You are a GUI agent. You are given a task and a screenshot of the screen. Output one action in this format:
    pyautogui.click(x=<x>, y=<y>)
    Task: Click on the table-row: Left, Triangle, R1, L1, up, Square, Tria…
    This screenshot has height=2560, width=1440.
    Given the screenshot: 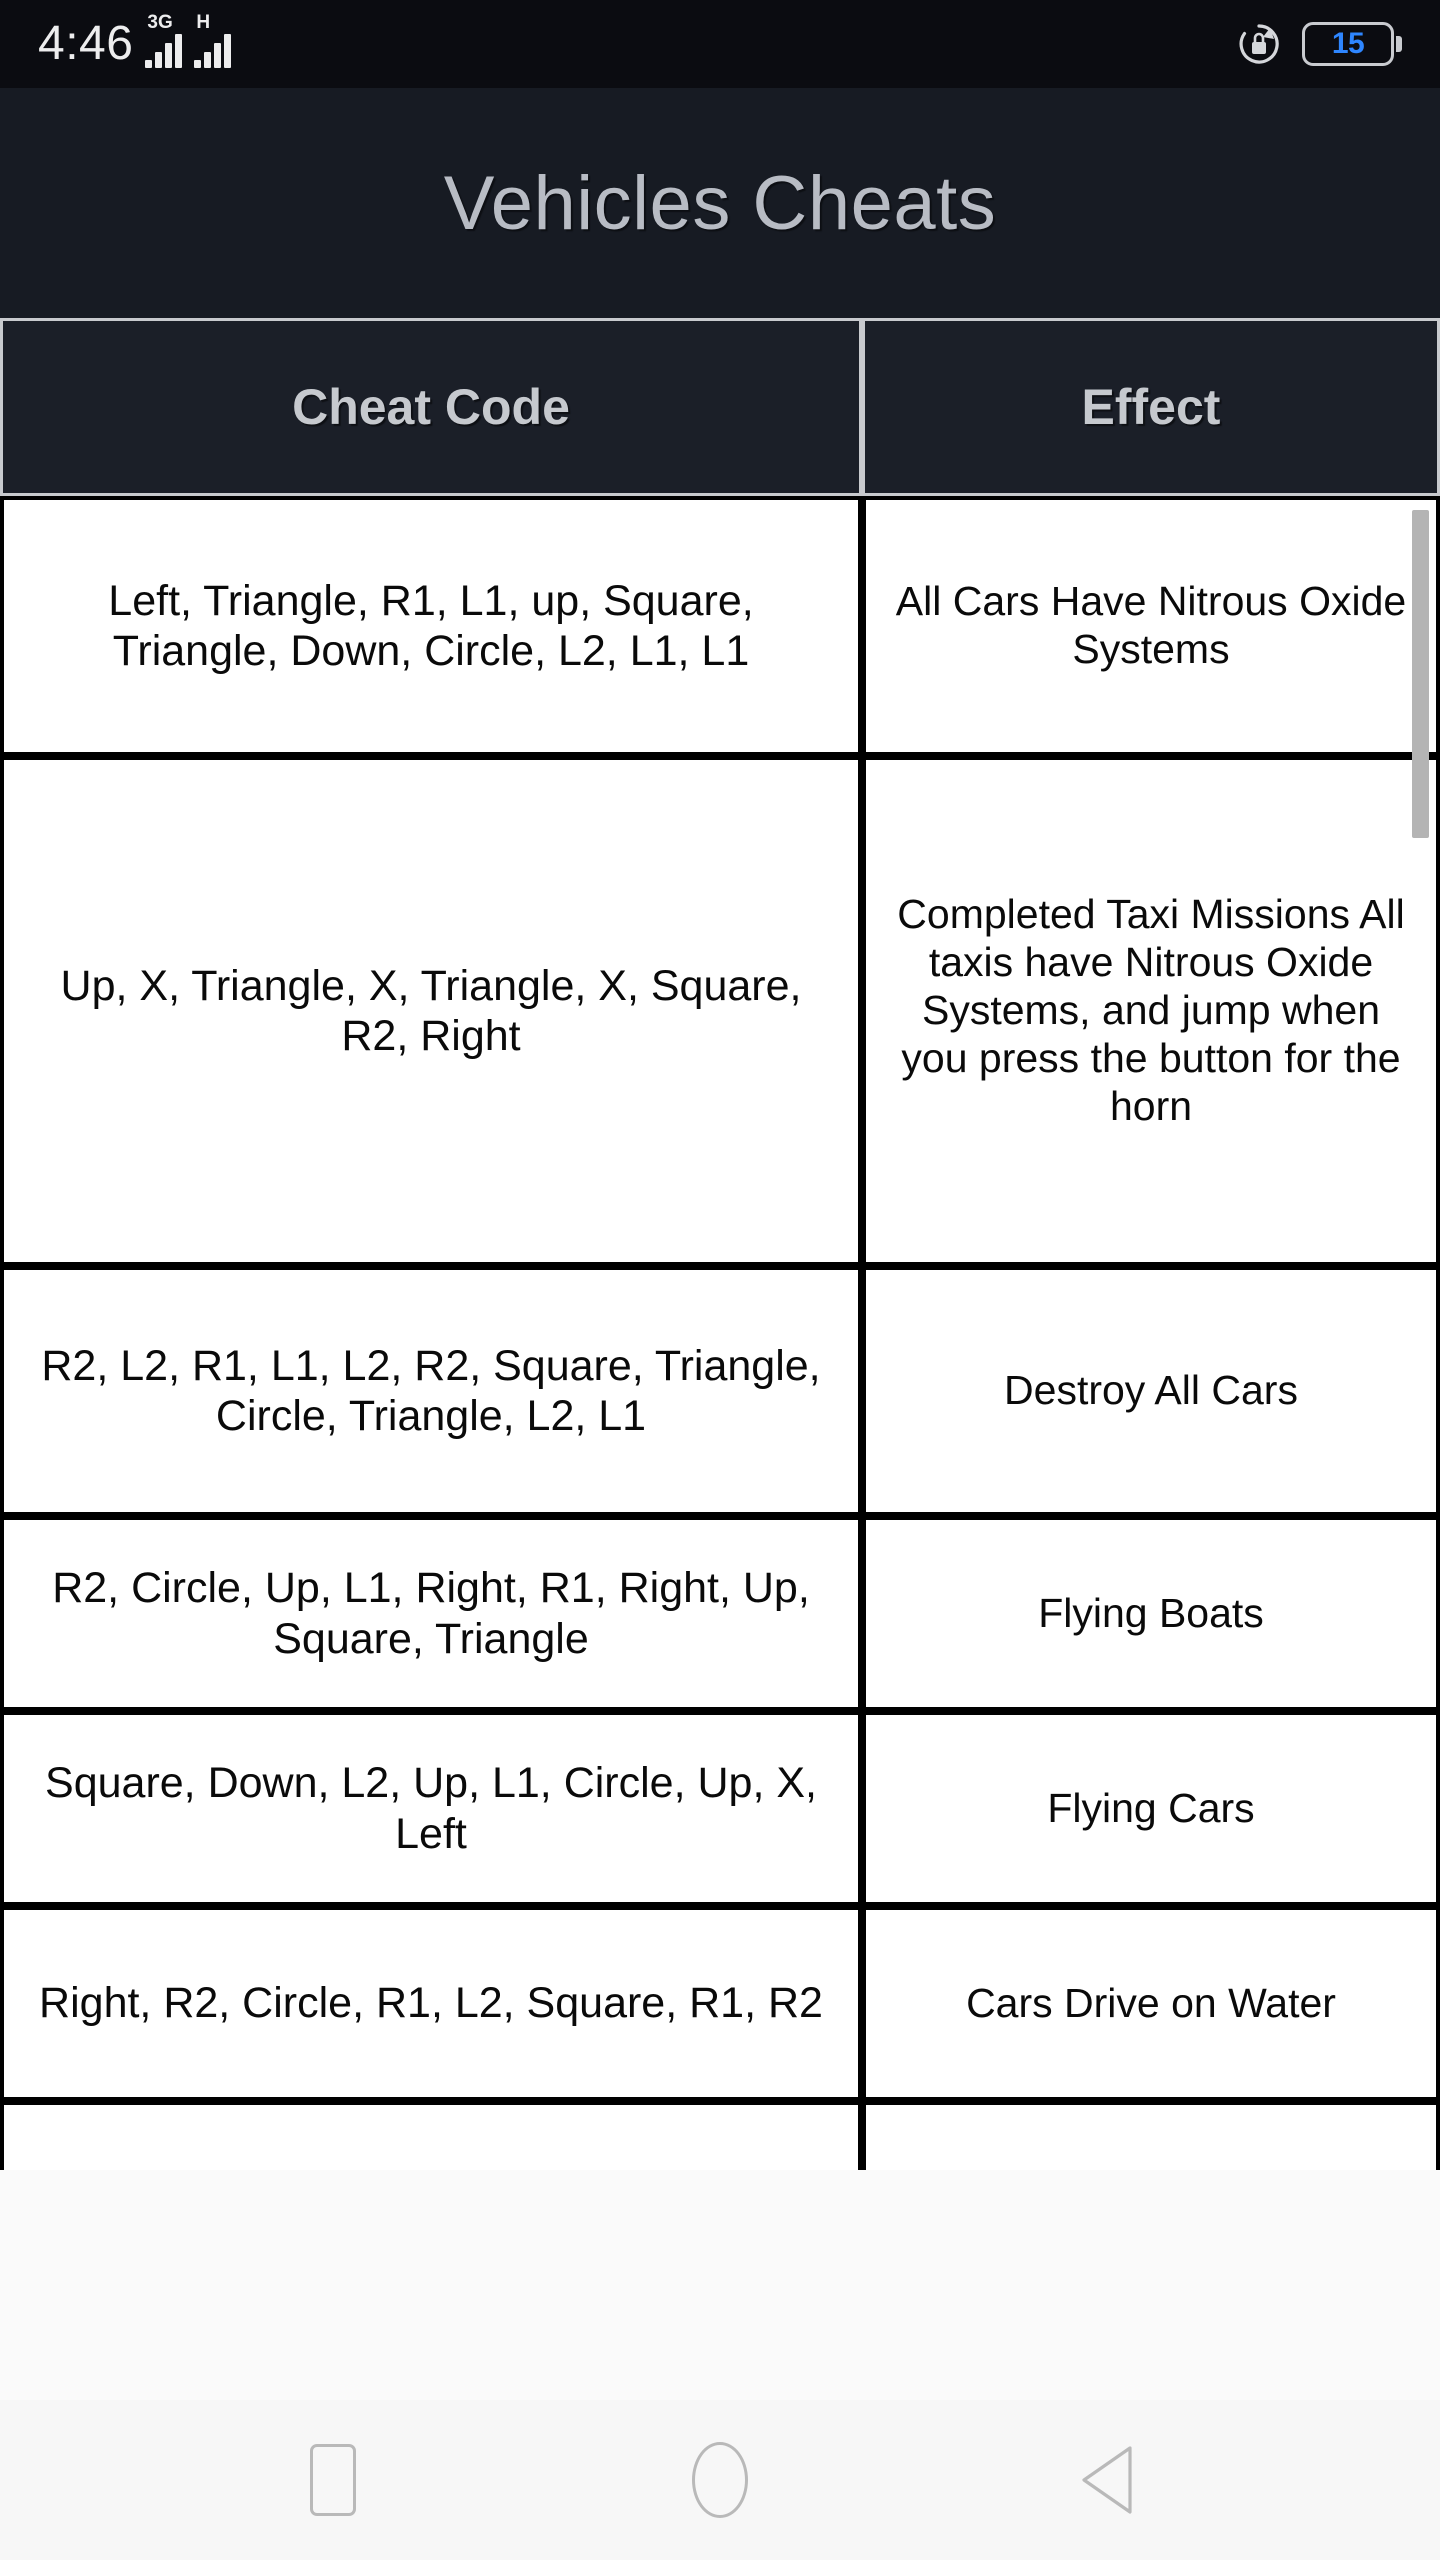 What is the action you would take?
    pyautogui.click(x=720, y=626)
    